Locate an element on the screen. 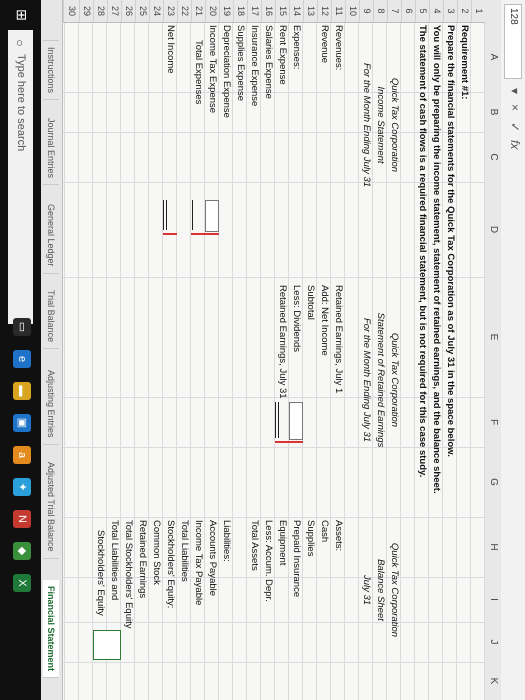 The image size is (525, 700). balance-sheet-title: Balance Sheet is located at coordinates (380, 590).